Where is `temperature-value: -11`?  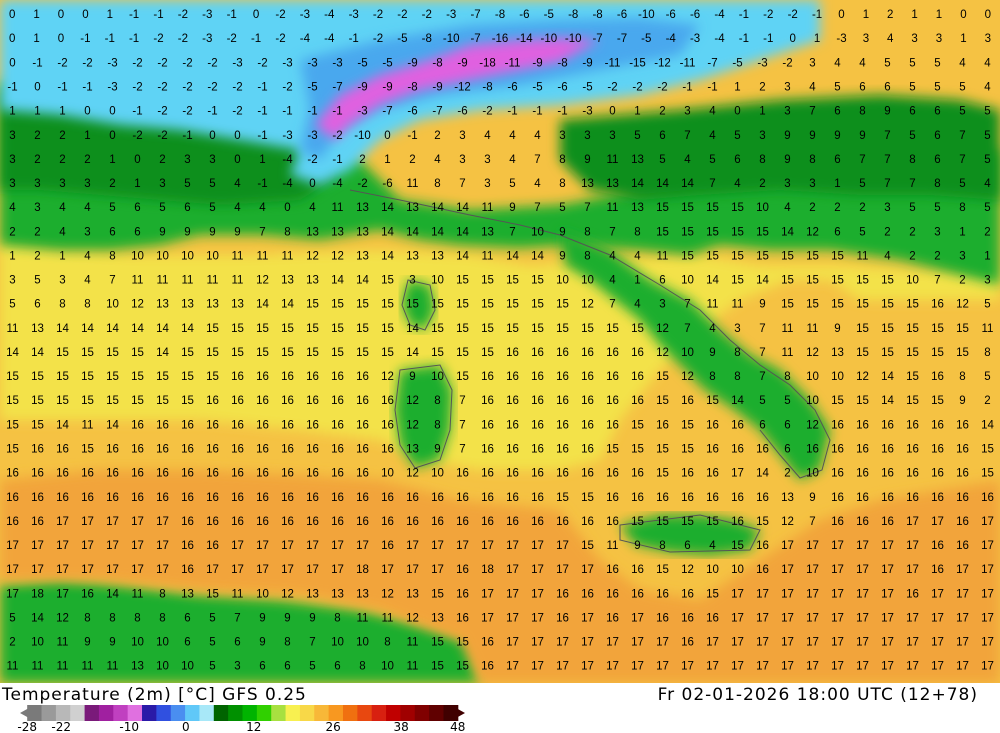 temperature-value: -11 is located at coordinates (513, 63).